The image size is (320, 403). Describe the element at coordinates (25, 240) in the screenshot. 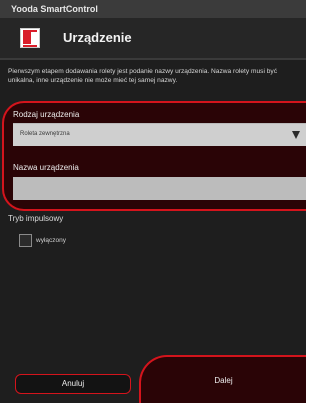

I see `impulse-mode-checkbox` at that location.